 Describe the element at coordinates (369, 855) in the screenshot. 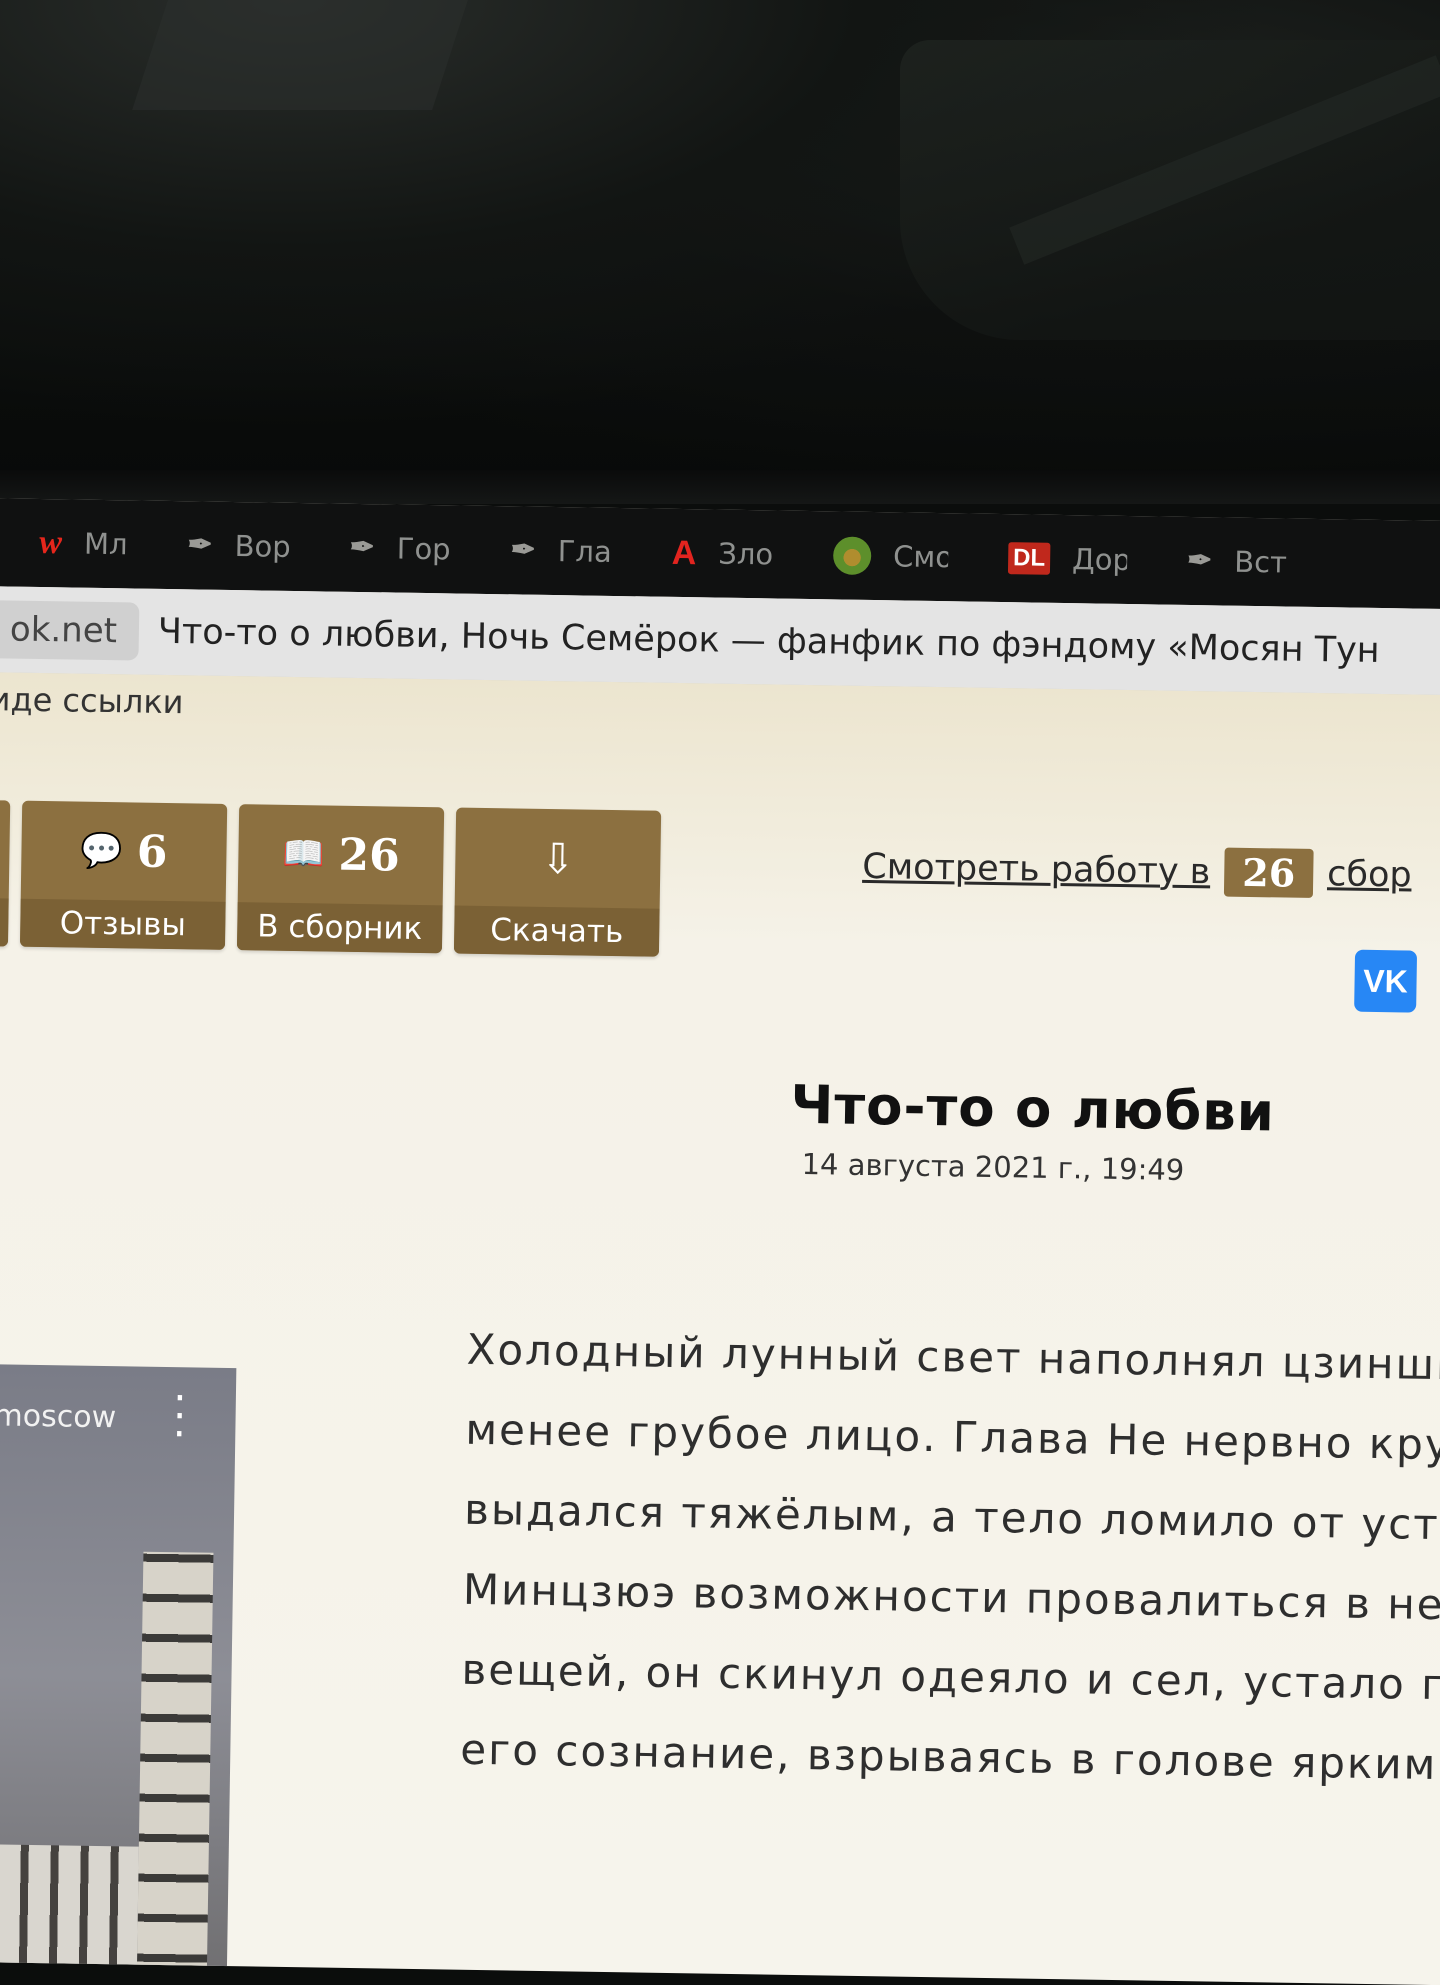

I see `collection-count: 26` at that location.